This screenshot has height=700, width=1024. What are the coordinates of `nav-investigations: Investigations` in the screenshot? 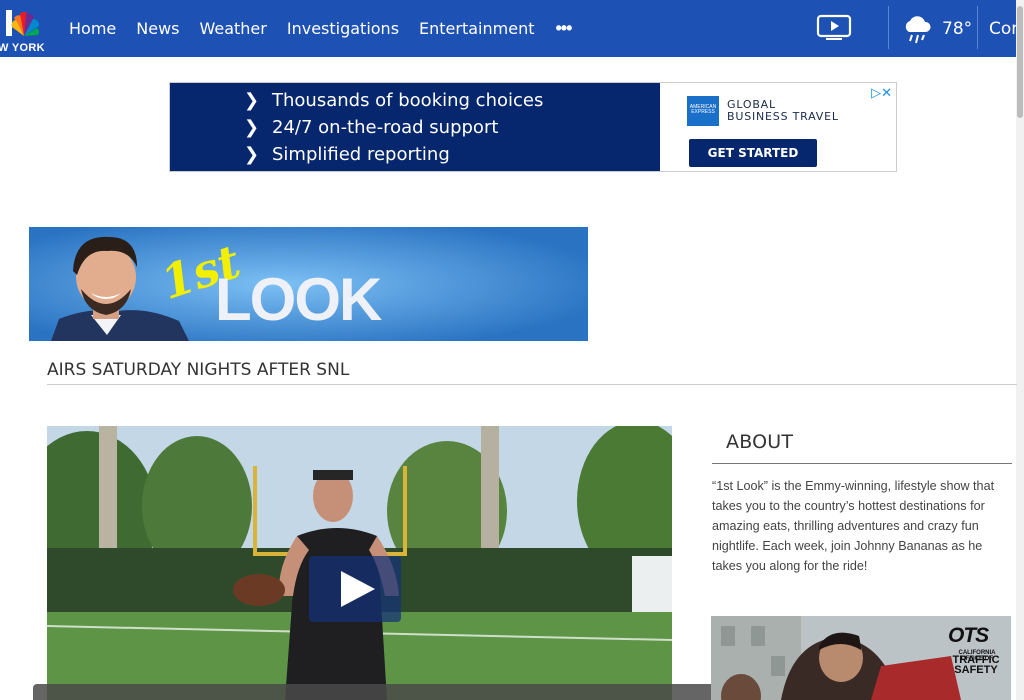 It's located at (343, 28).